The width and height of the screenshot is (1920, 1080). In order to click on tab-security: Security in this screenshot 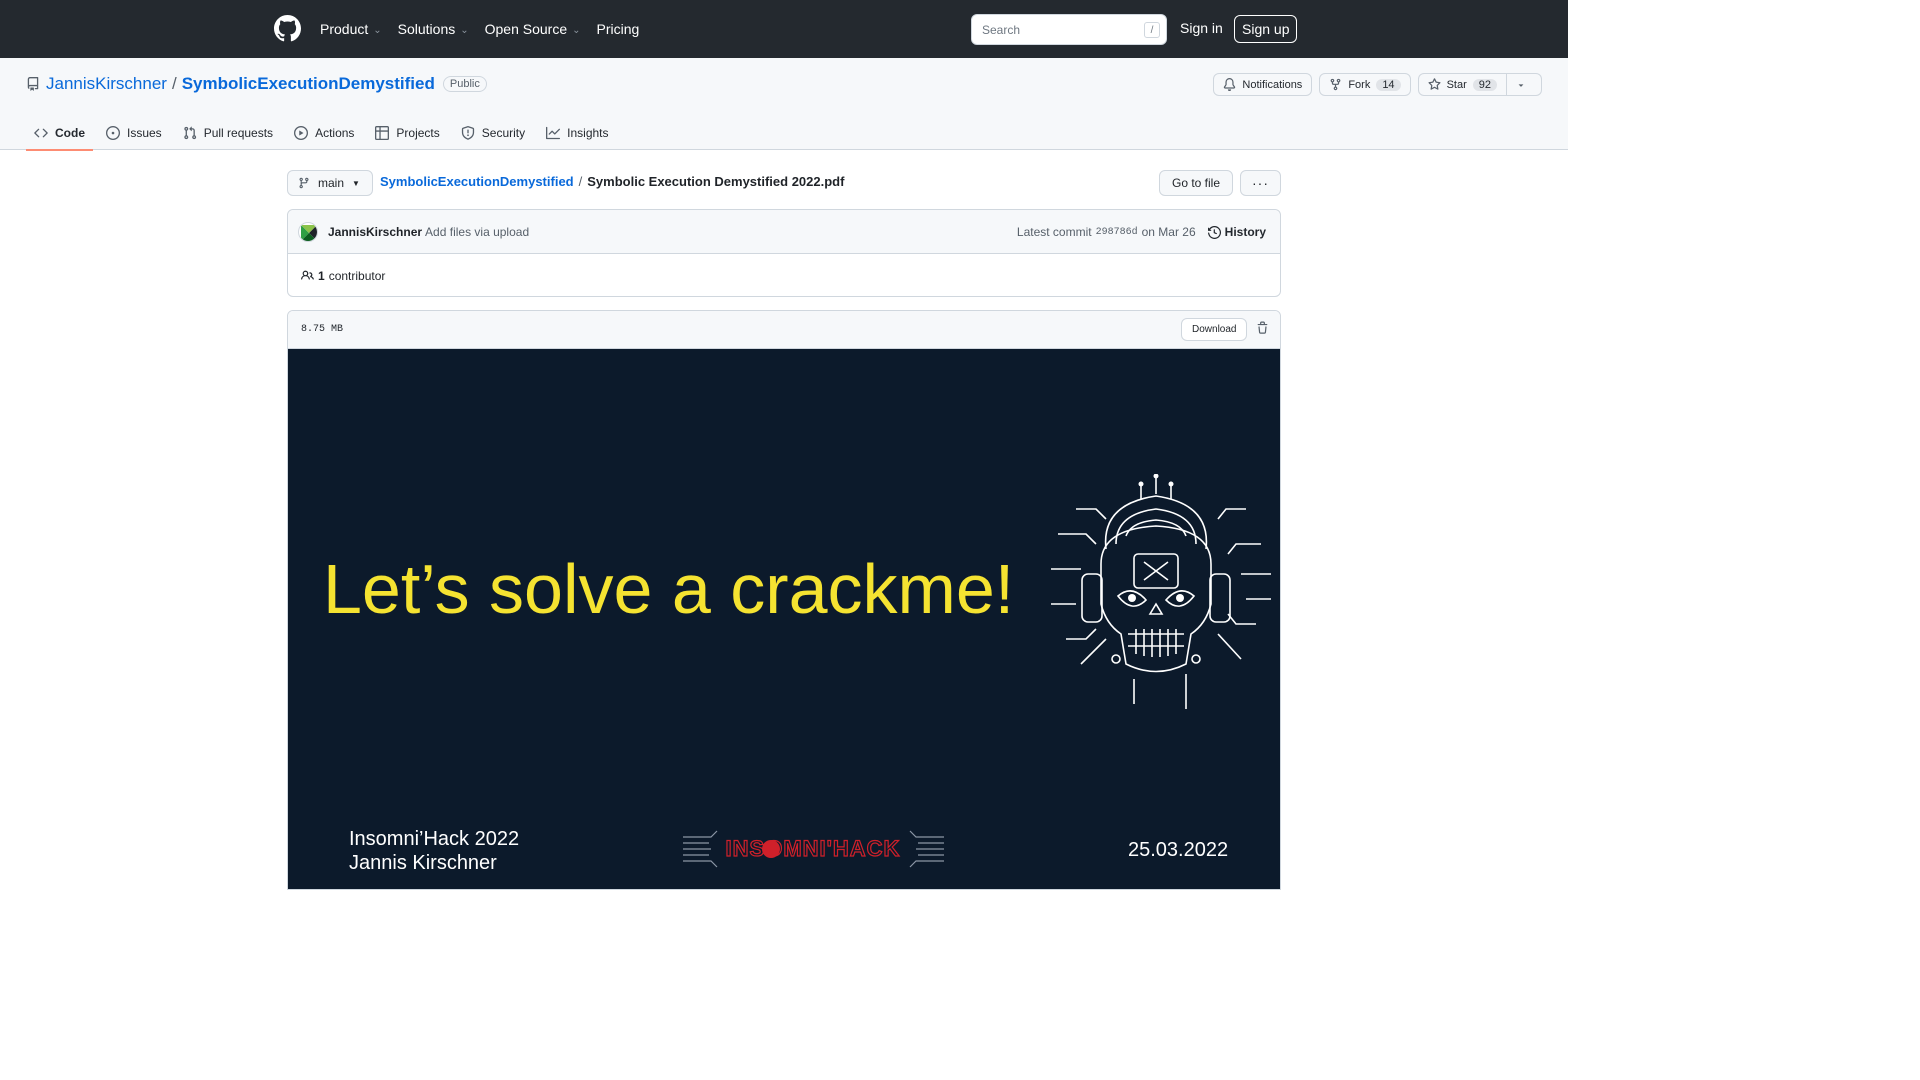, I will do `click(493, 133)`.